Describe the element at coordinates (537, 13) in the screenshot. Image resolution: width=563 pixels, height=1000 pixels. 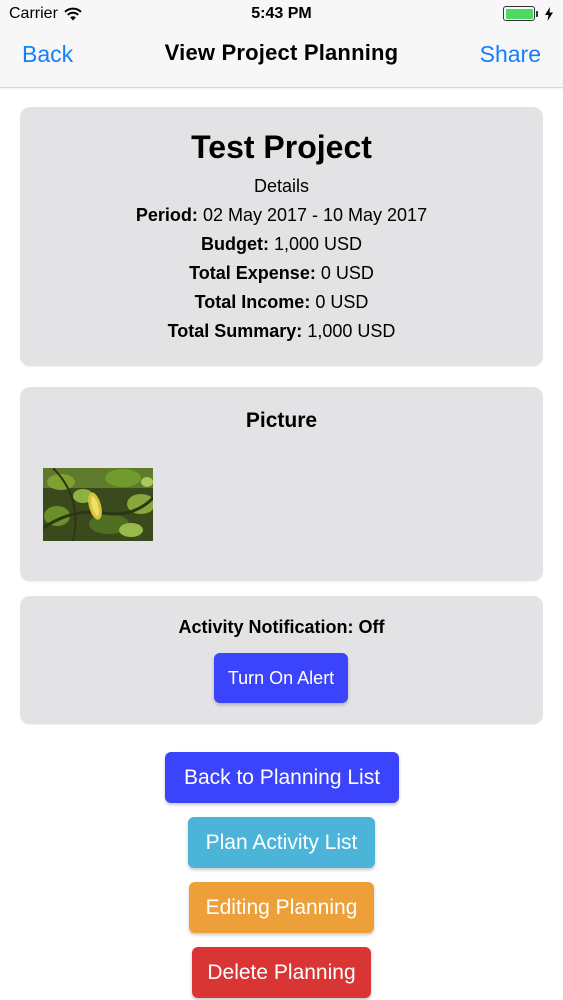
I see `battery-tip` at that location.